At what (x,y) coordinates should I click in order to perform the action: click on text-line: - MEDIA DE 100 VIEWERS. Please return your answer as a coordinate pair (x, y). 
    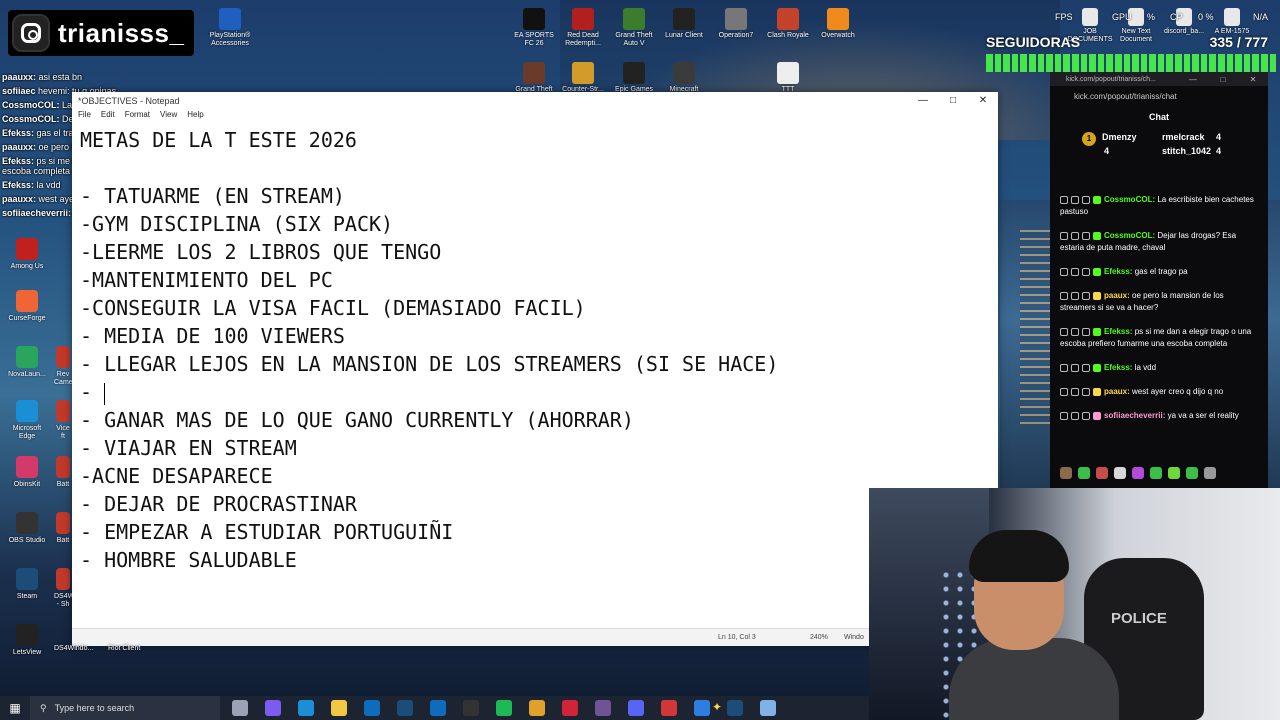
    Looking at the image, I should click on (530, 336).